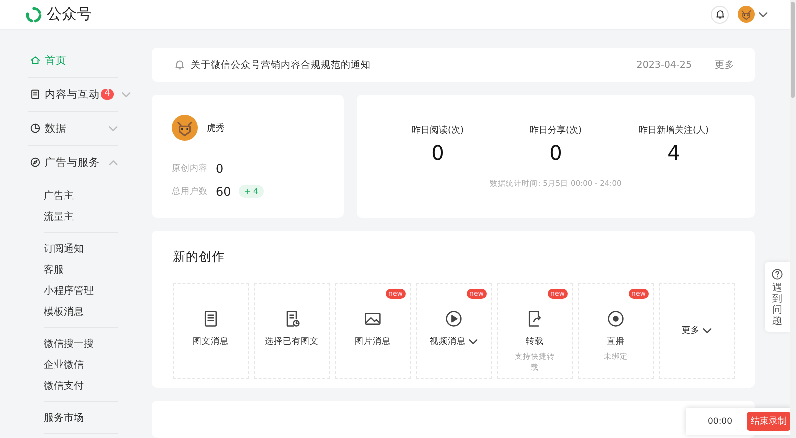  What do you see at coordinates (535, 319) in the screenshot?
I see `share-document-icon` at bounding box center [535, 319].